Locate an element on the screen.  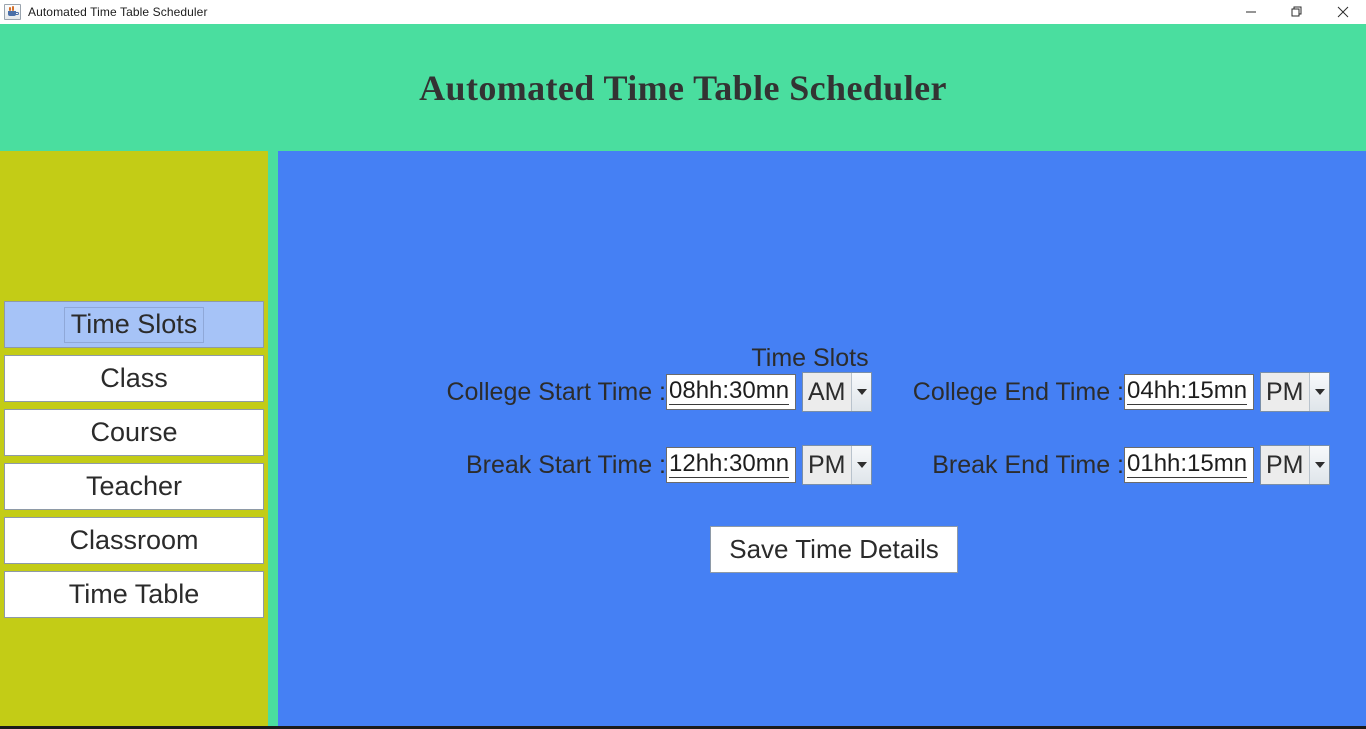
college-end-time-value: 04hh:15mn is located at coordinates (1187, 391).